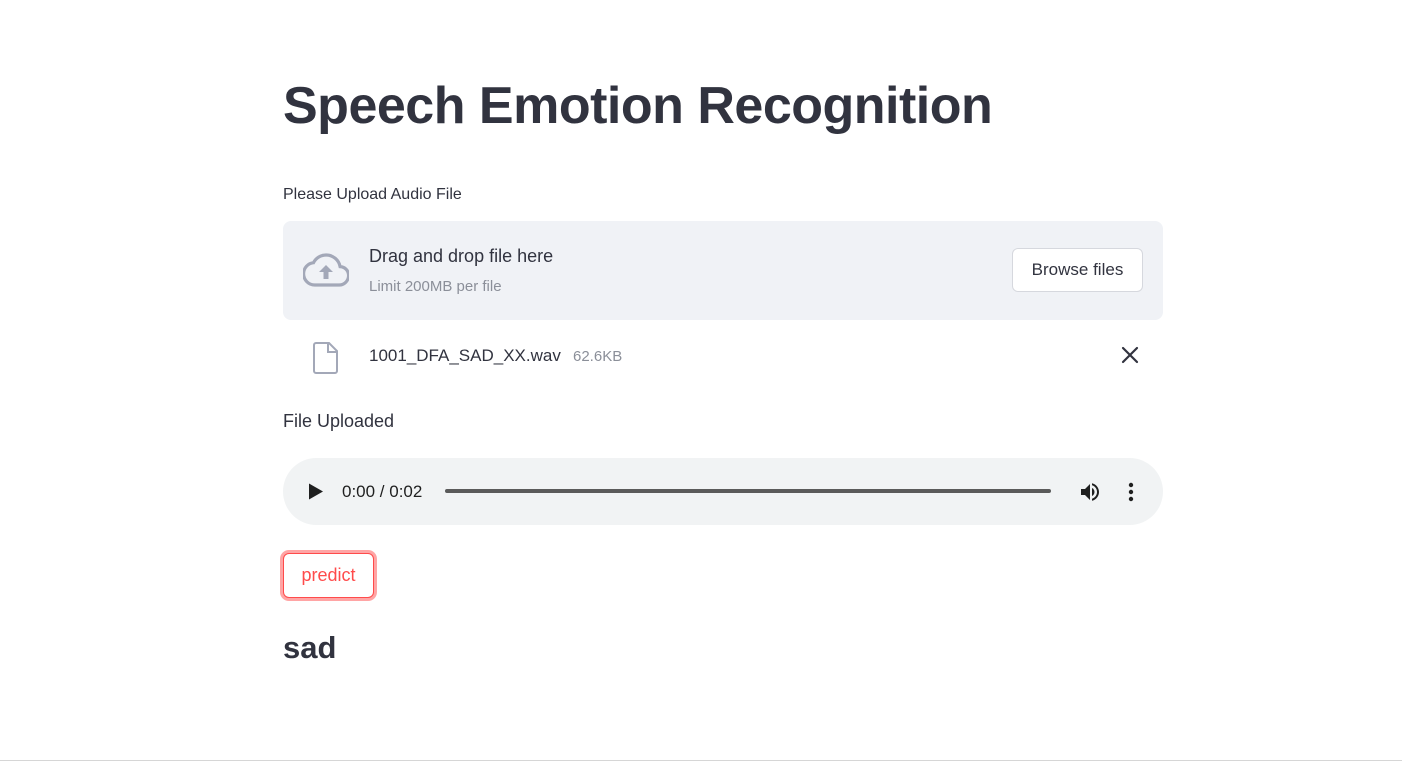 This screenshot has width=1402, height=765. I want to click on predict-button: predict, so click(328, 575).